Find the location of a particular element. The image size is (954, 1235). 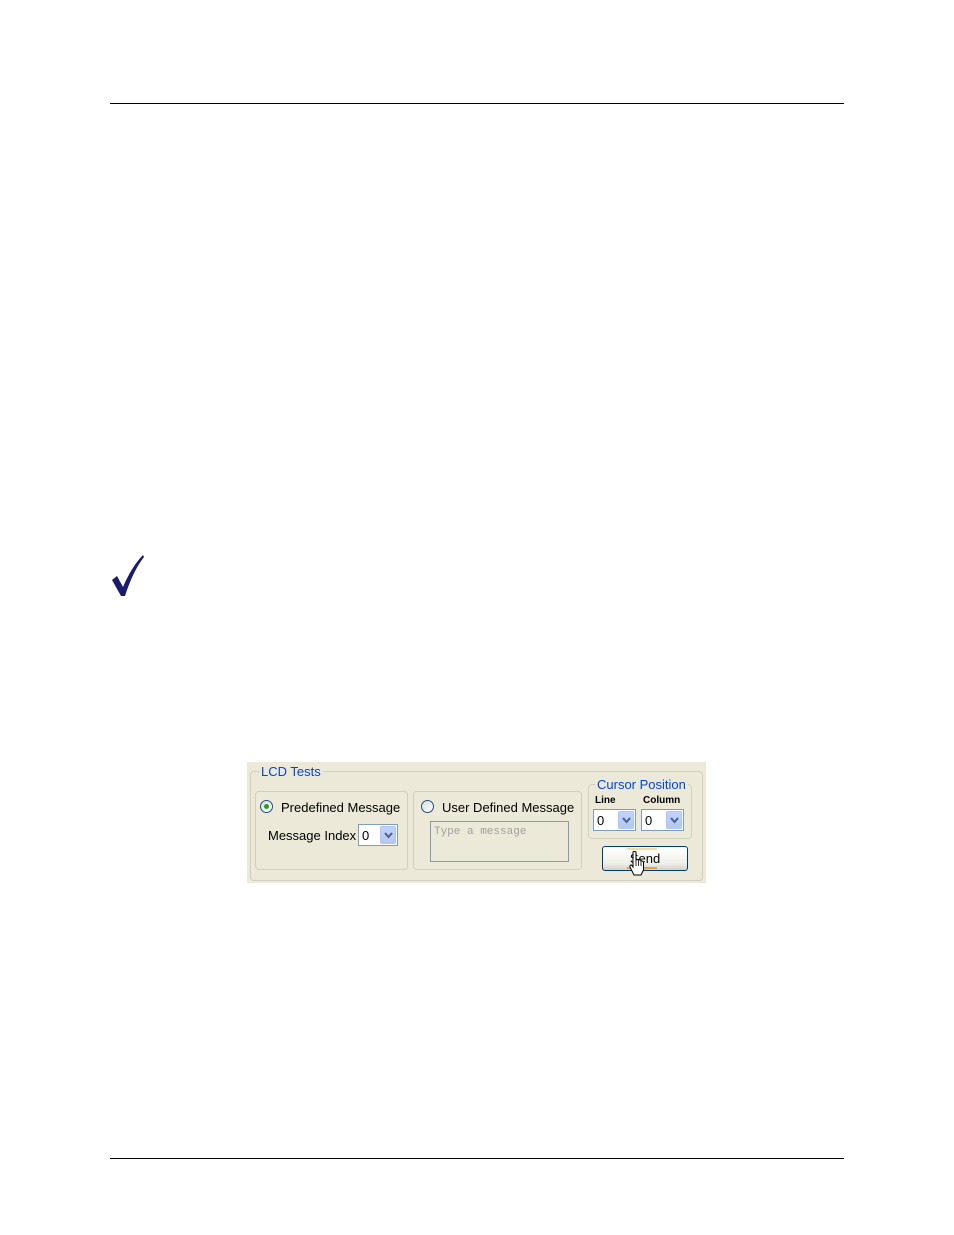

column-dropdown-button is located at coordinates (674, 820).